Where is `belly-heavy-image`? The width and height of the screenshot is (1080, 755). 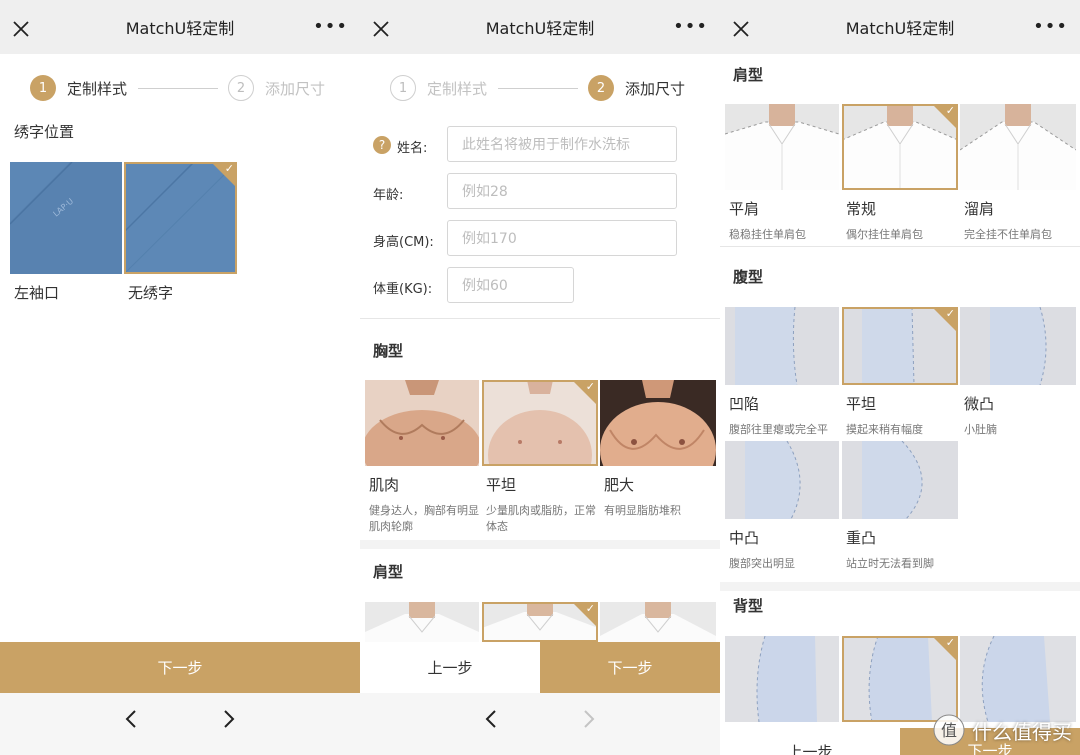
belly-heavy-image is located at coordinates (900, 480).